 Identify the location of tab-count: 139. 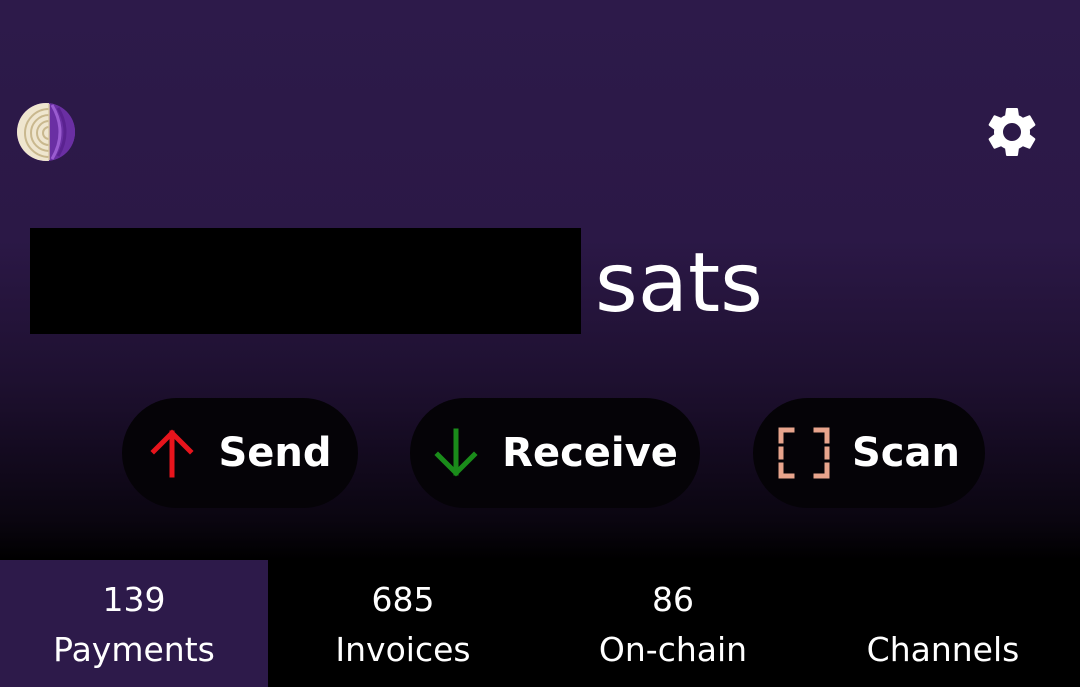
(134, 599).